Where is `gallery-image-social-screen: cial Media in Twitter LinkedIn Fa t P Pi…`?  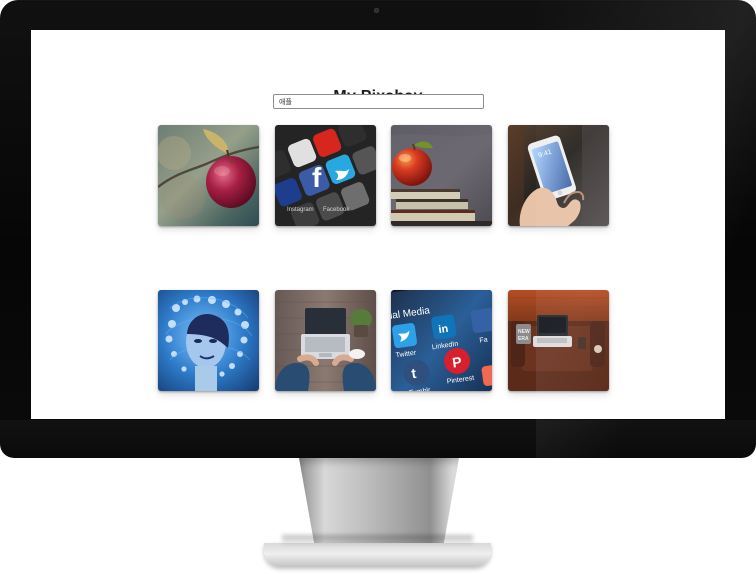 gallery-image-social-screen: cial Media in Twitter LinkedIn Fa t P Pi… is located at coordinates (441, 340).